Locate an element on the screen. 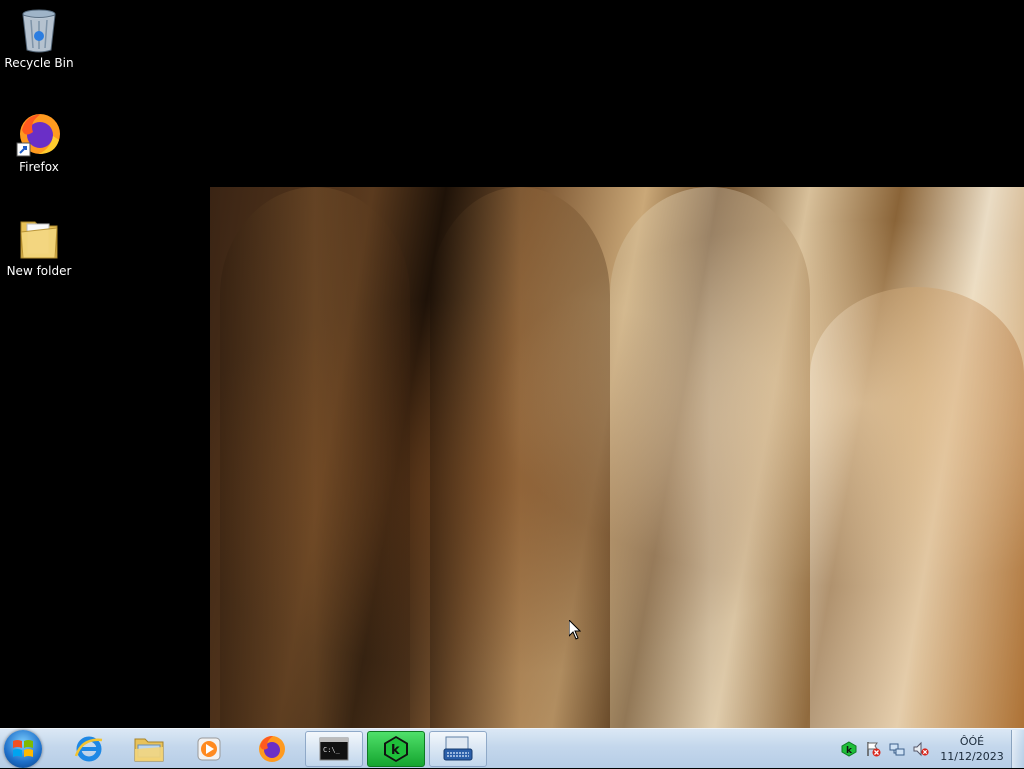 This screenshot has width=1024, height=769. taskbar-firefox is located at coordinates (272, 749).